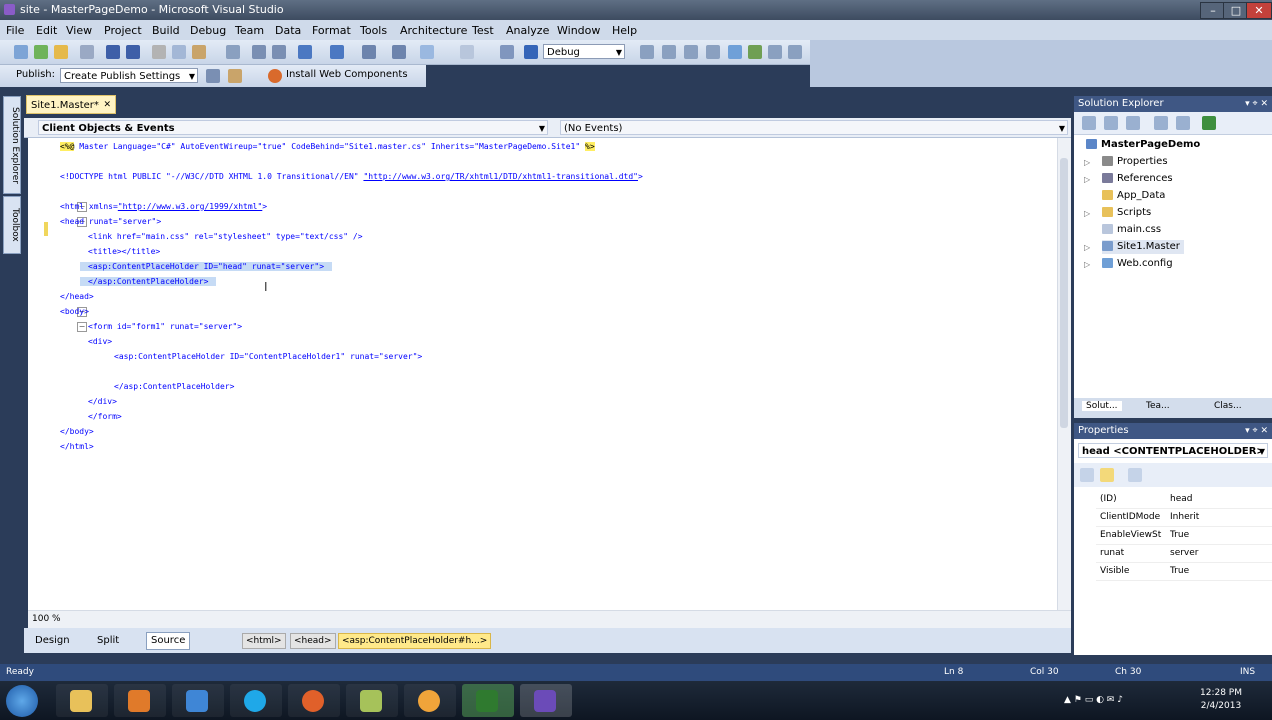  Describe the element at coordinates (347, 74) in the screenshot. I see `install-web-components-button: Install Web Components` at that location.